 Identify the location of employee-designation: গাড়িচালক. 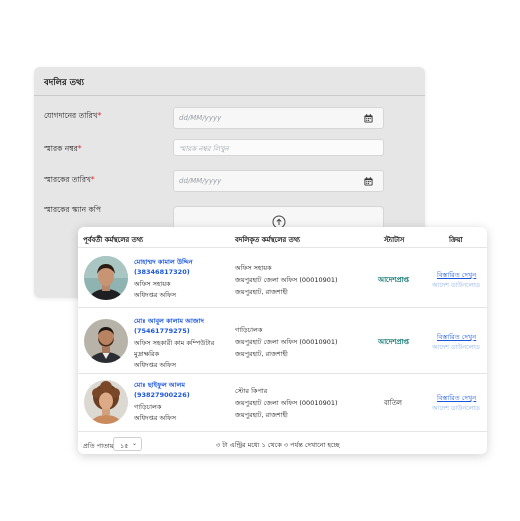
(148, 407).